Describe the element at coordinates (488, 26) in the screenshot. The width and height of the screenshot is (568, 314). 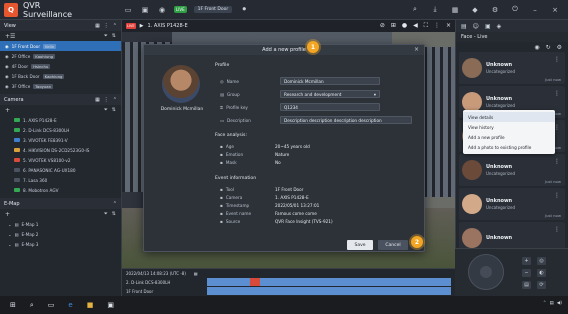
I see `car-icon: ▣` at that location.